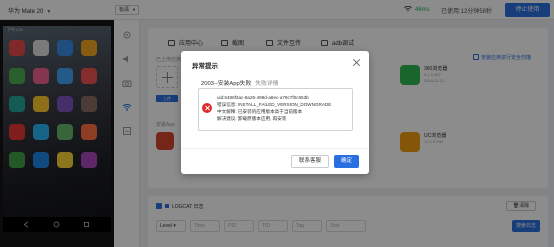  I want to click on contact-support-button: 联系客服, so click(310, 161).